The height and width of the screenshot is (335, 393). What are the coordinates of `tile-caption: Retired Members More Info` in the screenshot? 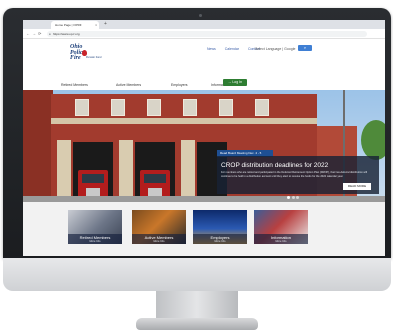 It's located at (95, 239).